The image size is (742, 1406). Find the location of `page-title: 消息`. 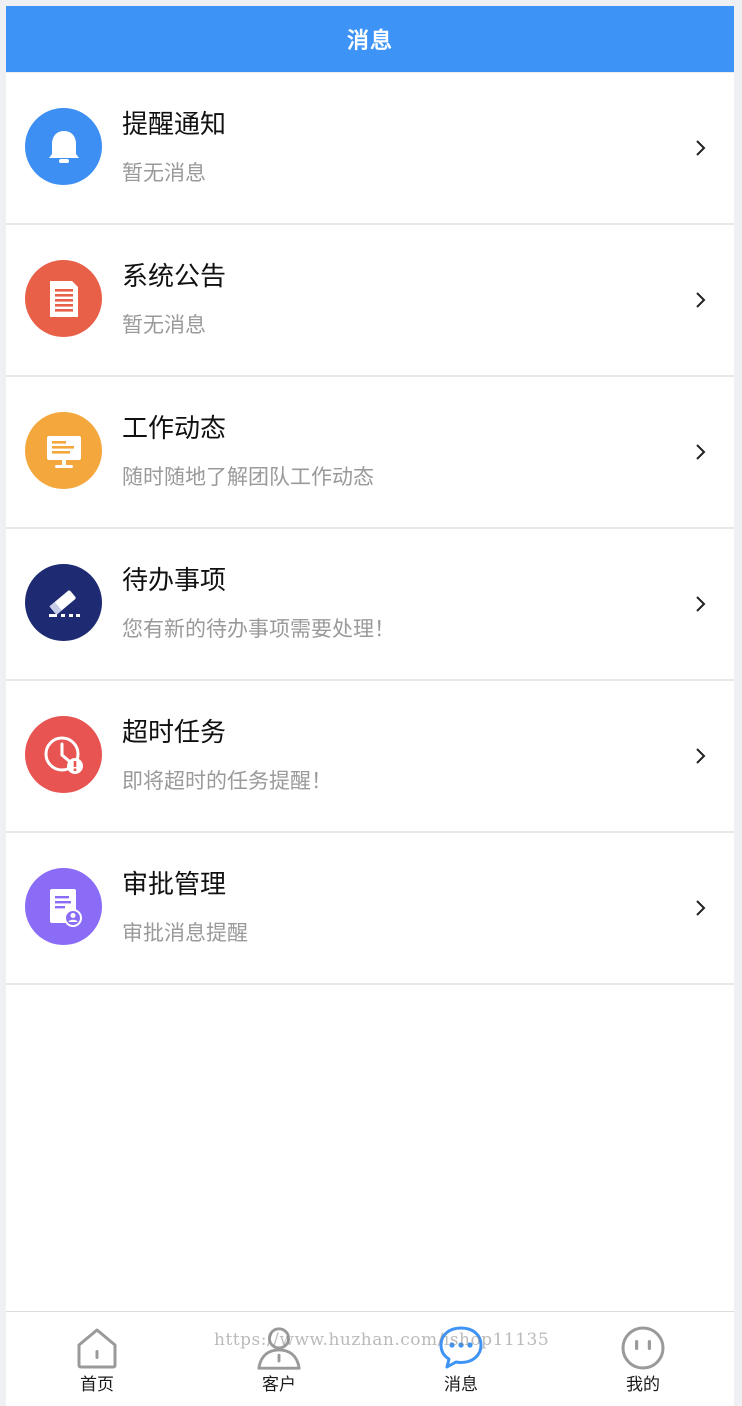

page-title: 消息 is located at coordinates (369, 41).